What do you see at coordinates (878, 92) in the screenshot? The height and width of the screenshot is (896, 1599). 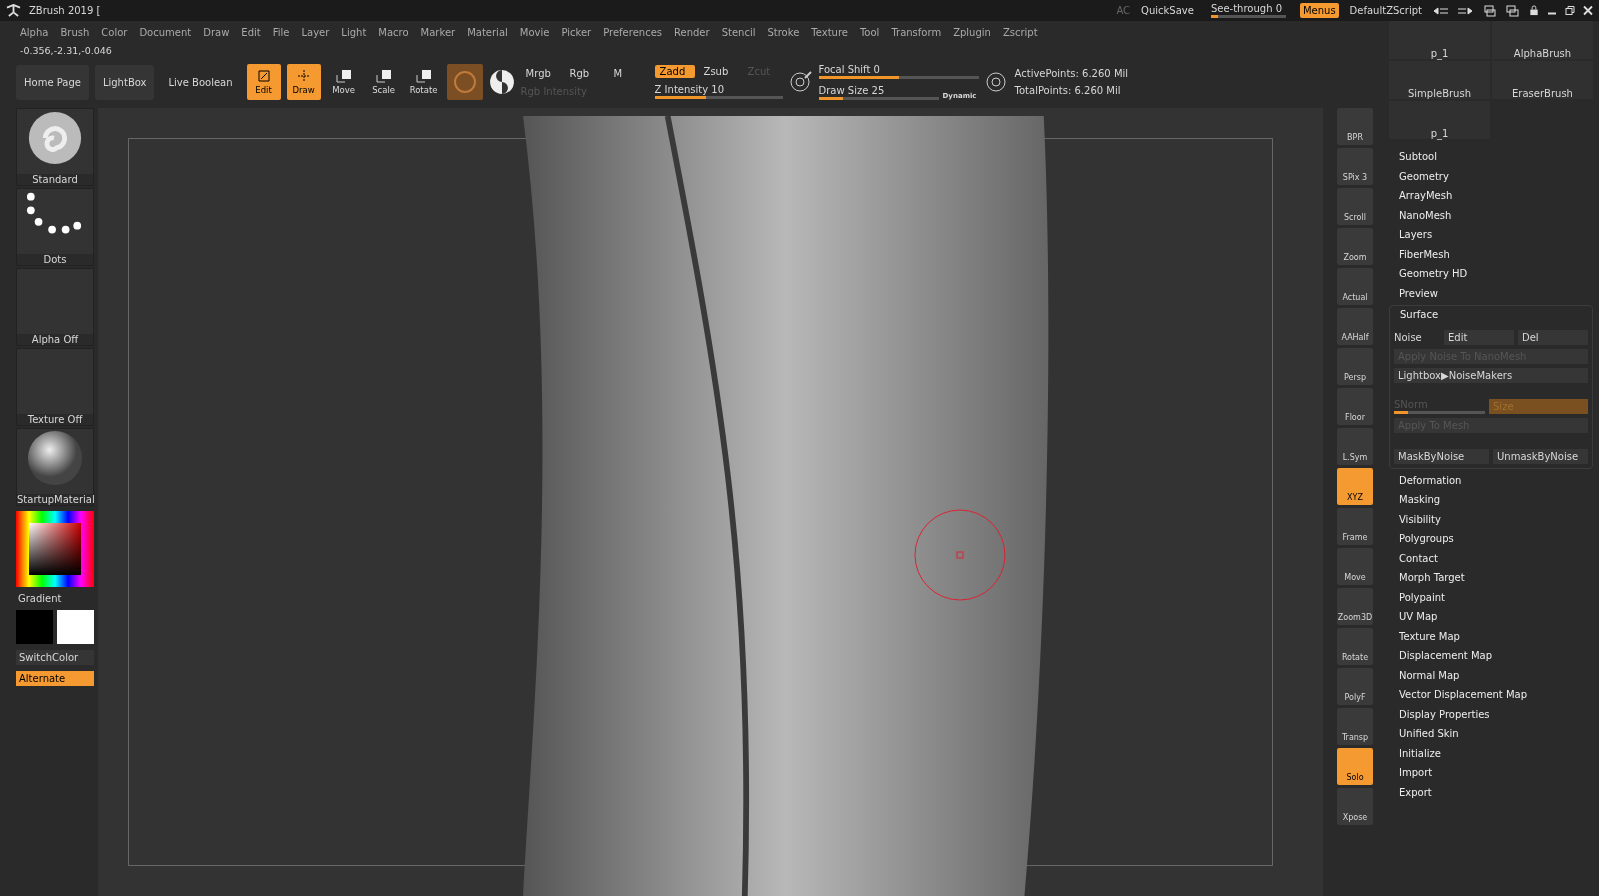 I see `draw-size-slider: Draw Size 25` at bounding box center [878, 92].